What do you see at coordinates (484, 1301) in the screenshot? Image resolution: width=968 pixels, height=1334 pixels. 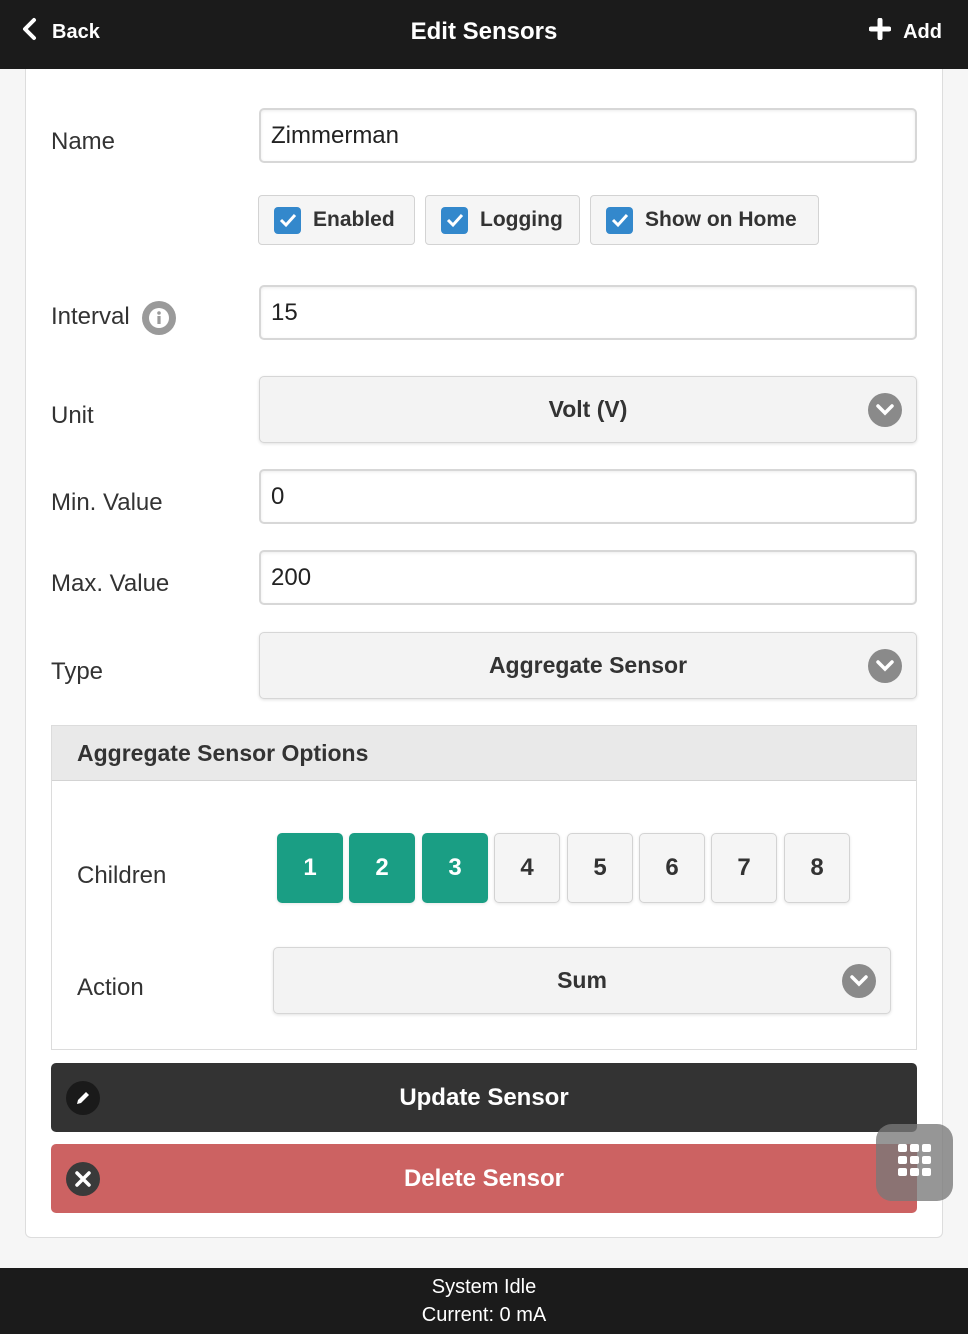 I see `status-footer: System Idle Current: 0 mA` at bounding box center [484, 1301].